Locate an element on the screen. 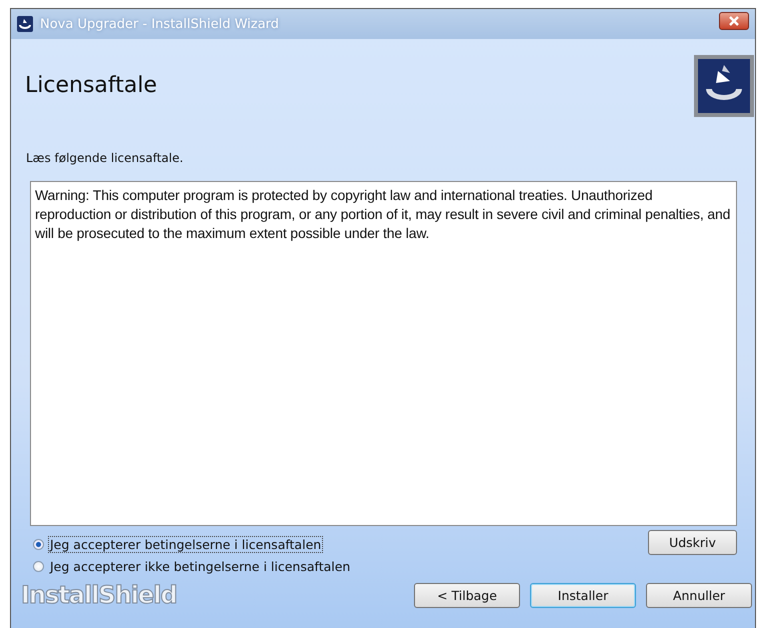 This screenshot has width=758, height=628. app-icon is located at coordinates (25, 24).